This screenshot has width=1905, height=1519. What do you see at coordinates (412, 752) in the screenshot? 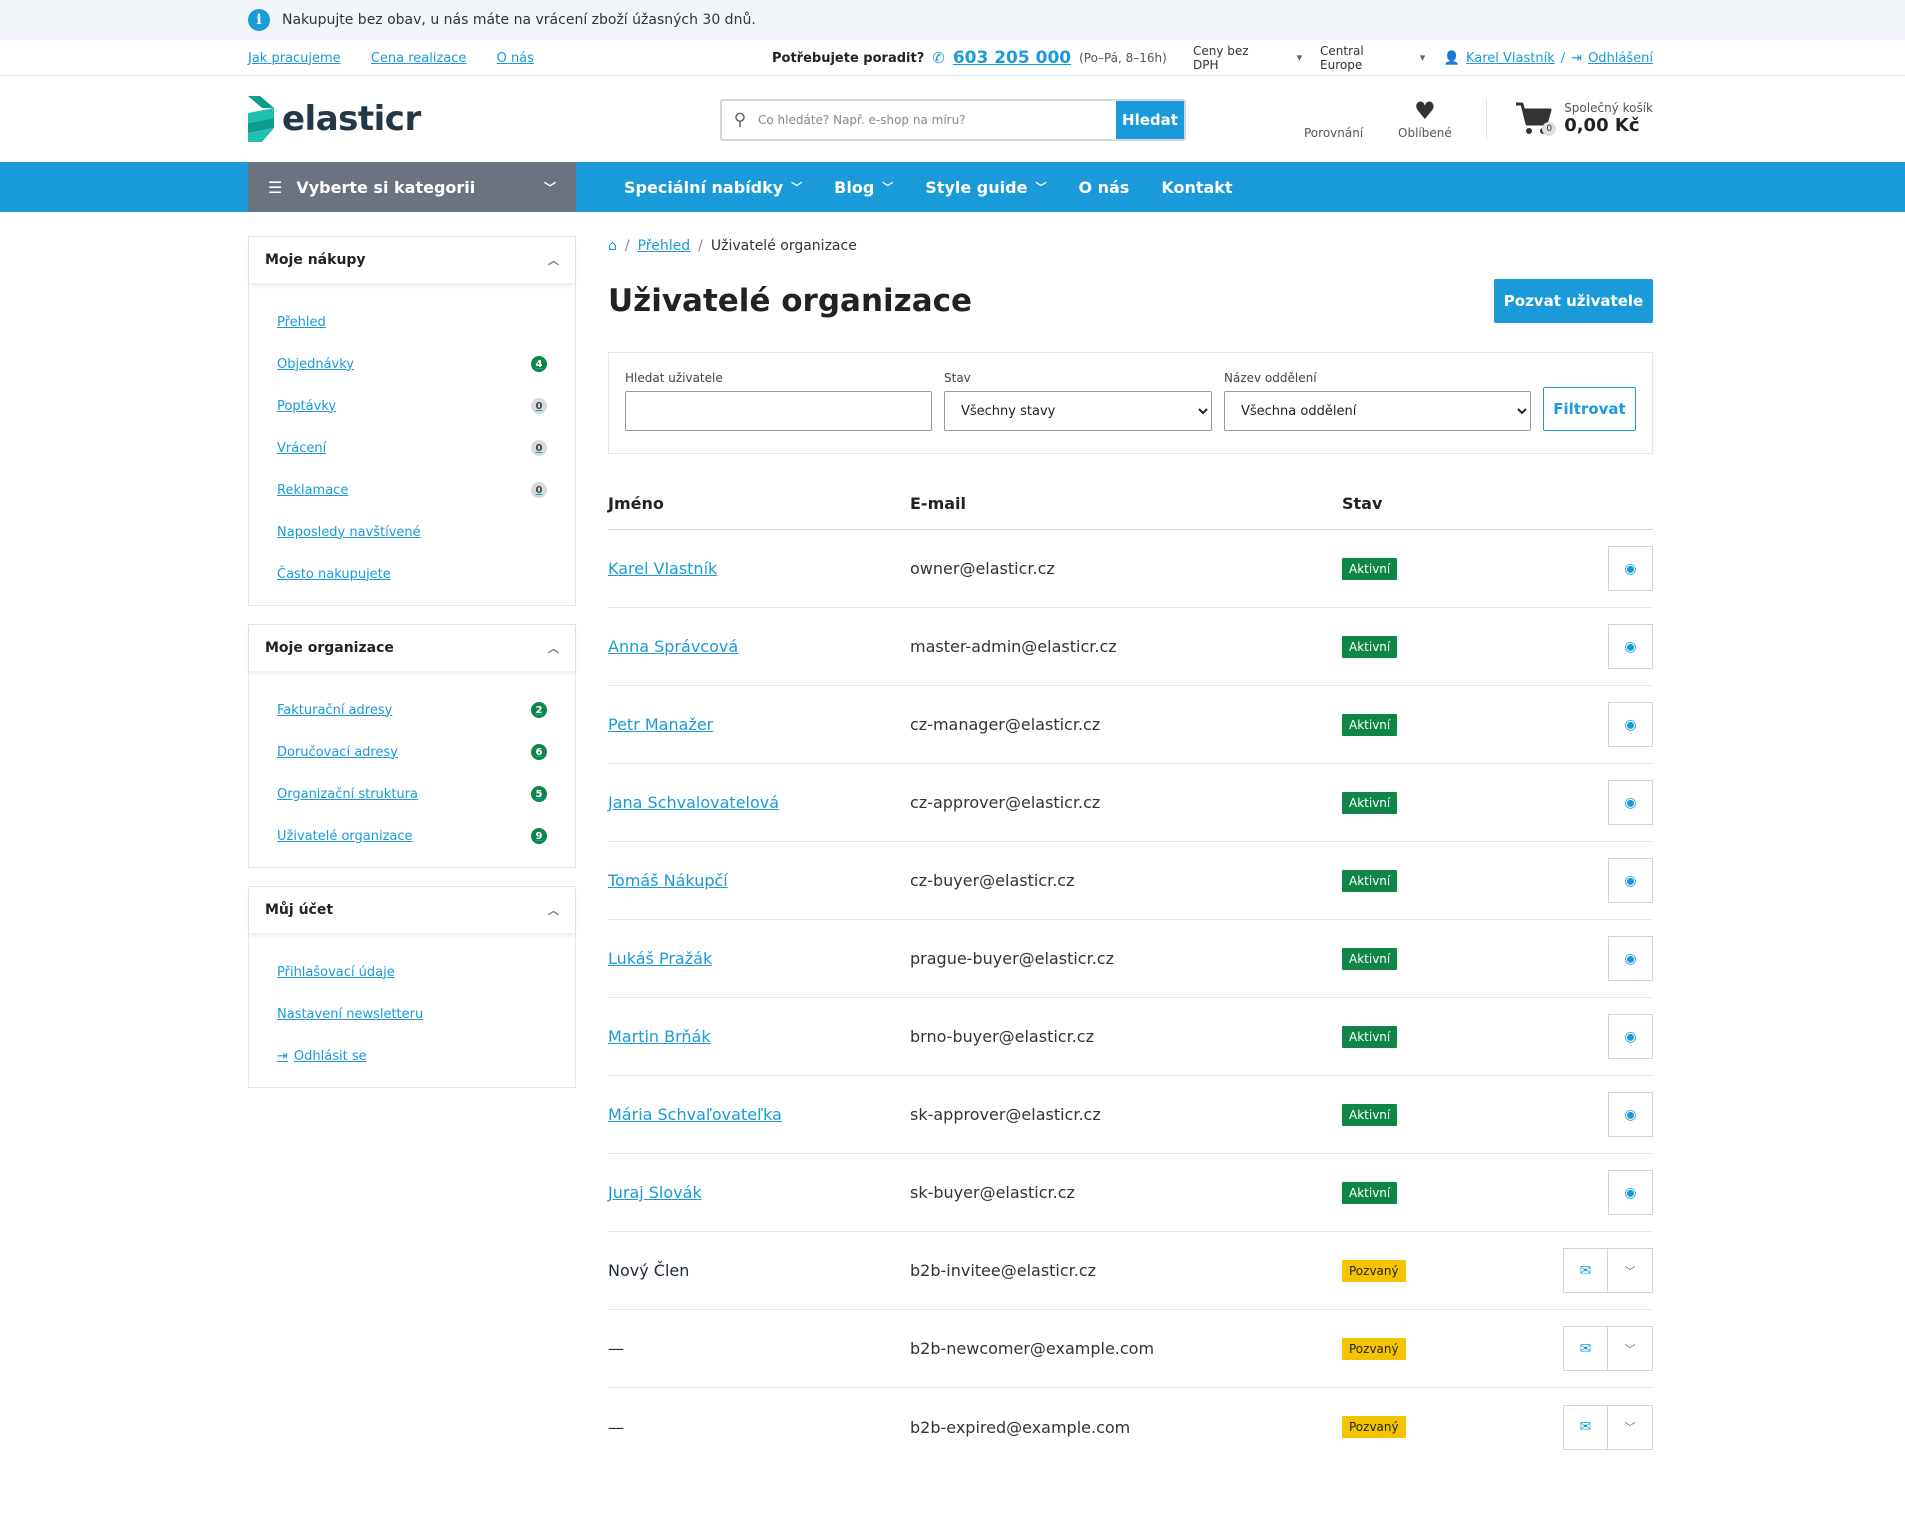
I see `sidebar-item-delivery-addresses: Doručovací adresy 6` at bounding box center [412, 752].